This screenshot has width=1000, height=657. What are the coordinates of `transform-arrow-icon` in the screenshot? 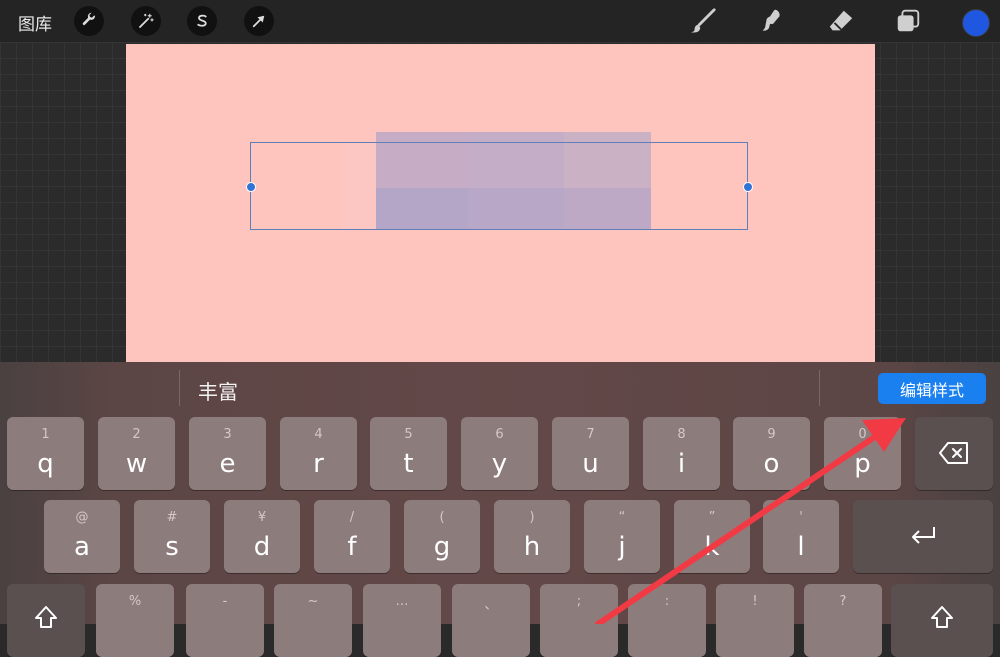 It's located at (258, 21).